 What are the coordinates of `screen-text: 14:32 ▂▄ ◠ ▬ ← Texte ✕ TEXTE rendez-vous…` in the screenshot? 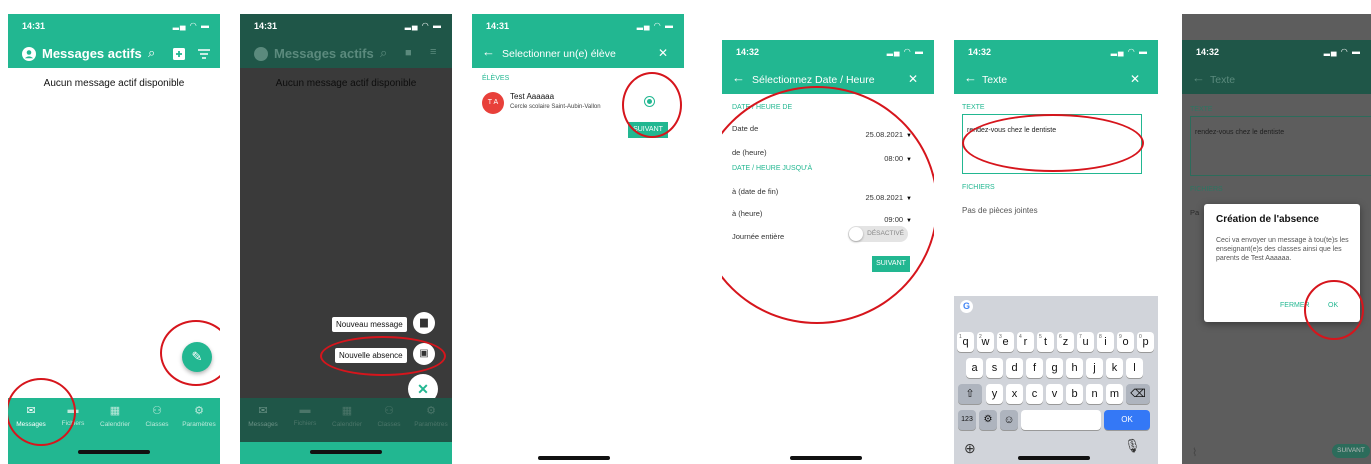 It's located at (1056, 239).